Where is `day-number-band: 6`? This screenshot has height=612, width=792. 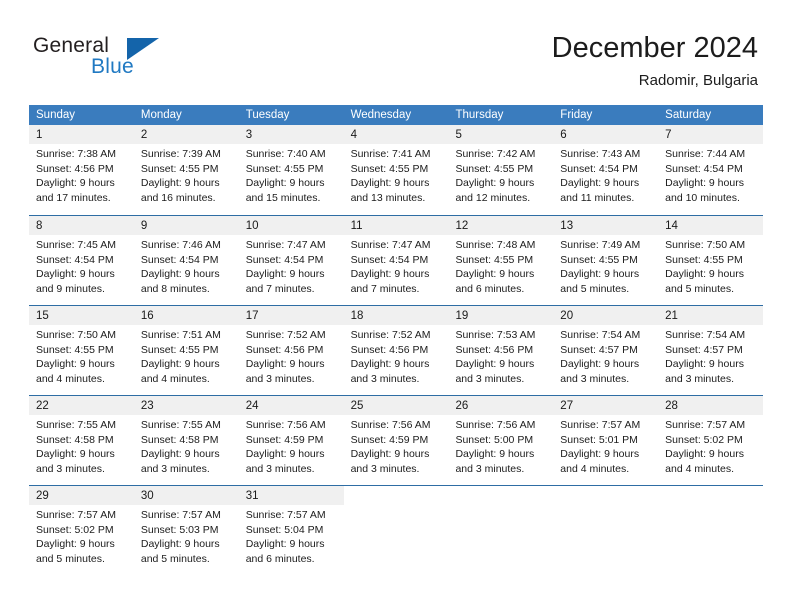
day-number-band: 6 is located at coordinates (606, 134).